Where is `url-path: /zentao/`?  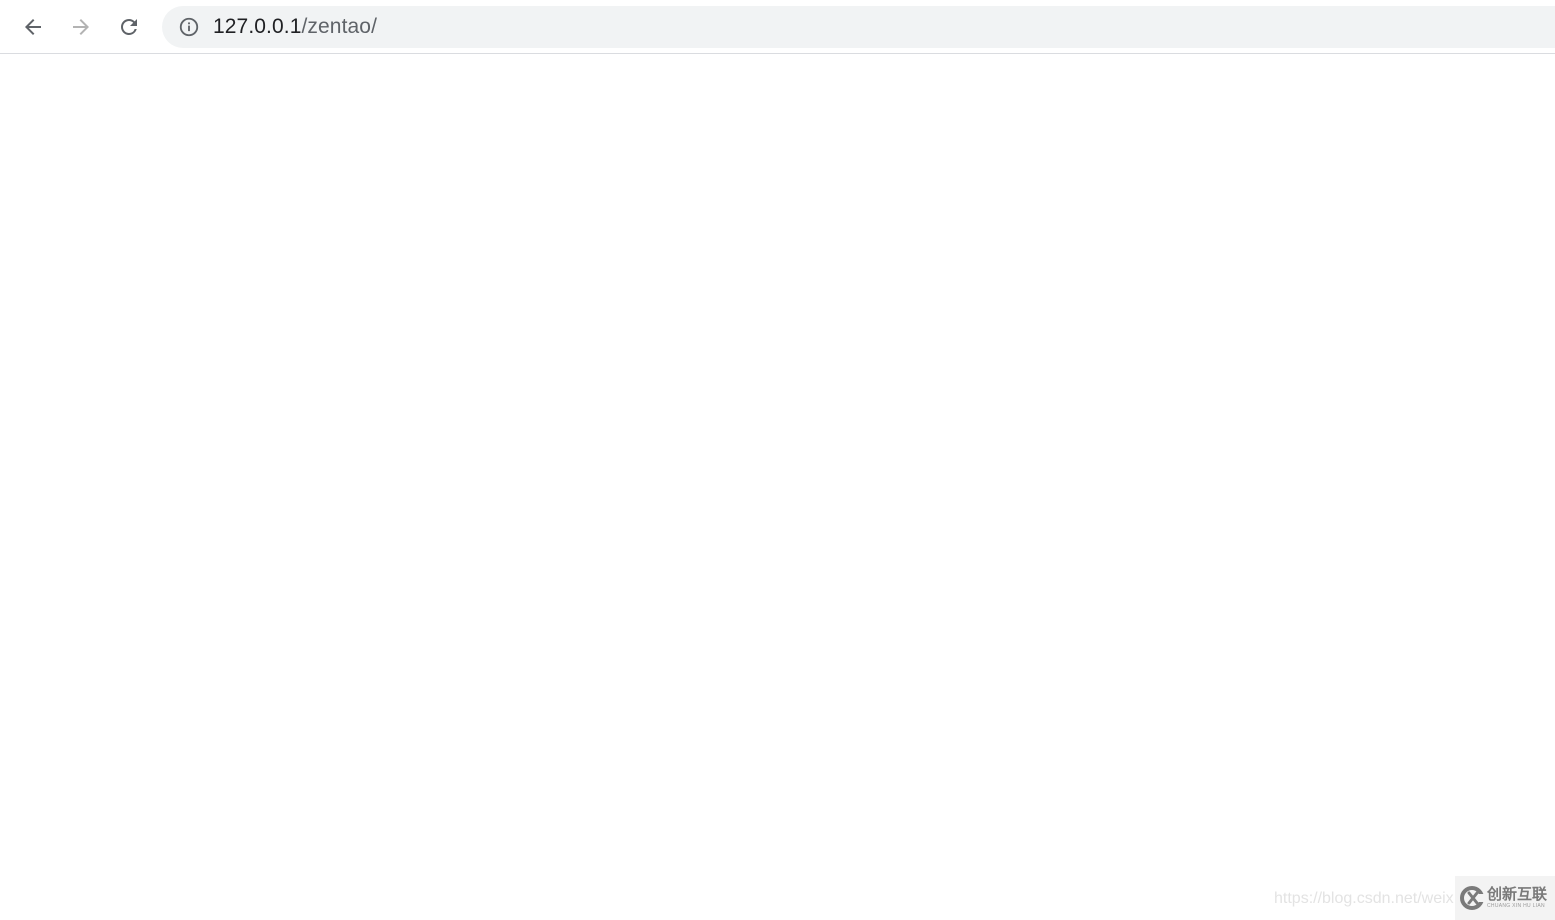 url-path: /zentao/ is located at coordinates (339, 26).